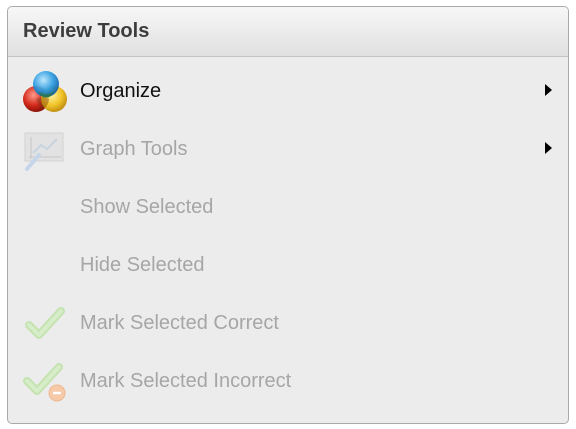 The image size is (576, 429). I want to click on panel-header: Review Tools, so click(288, 32).